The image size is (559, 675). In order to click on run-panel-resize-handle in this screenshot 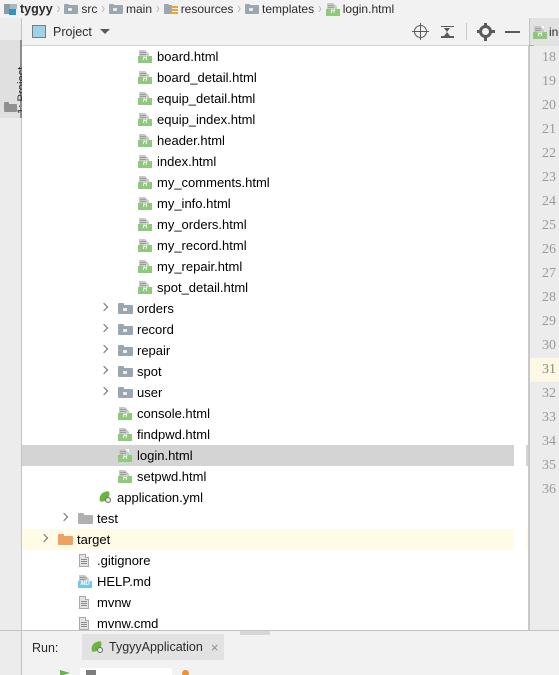, I will do `click(255, 633)`.